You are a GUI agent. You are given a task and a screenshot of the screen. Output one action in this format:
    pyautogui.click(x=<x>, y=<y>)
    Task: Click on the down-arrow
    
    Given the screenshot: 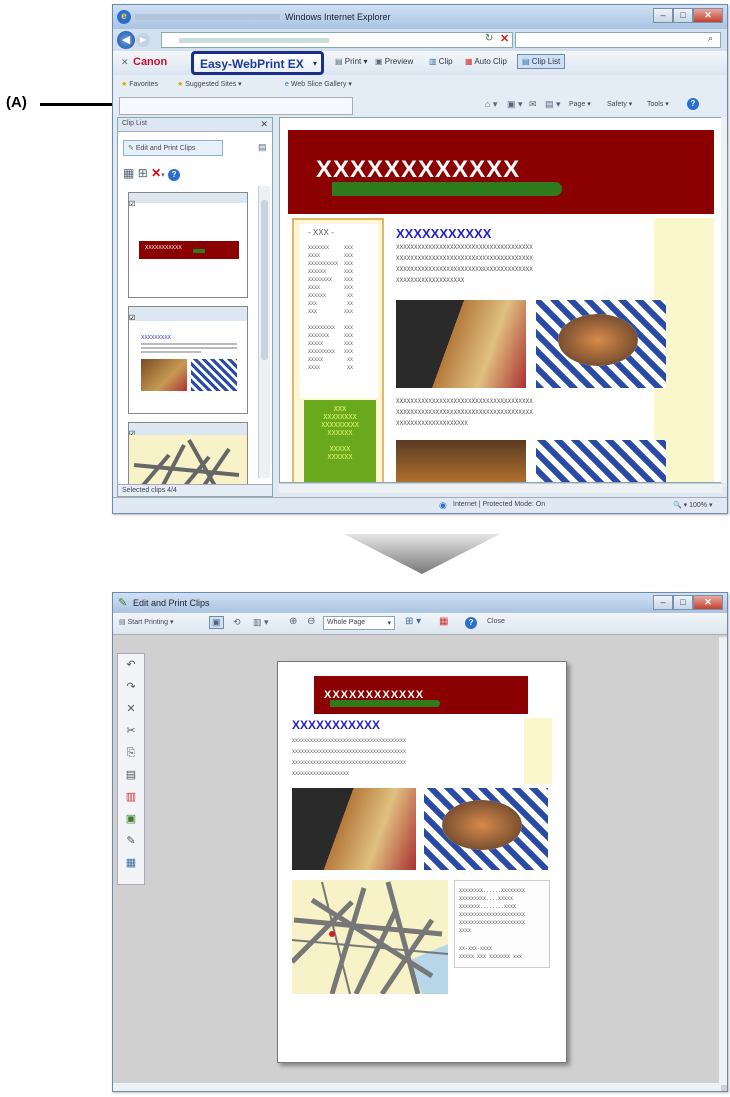 What is the action you would take?
    pyautogui.click(x=422, y=554)
    